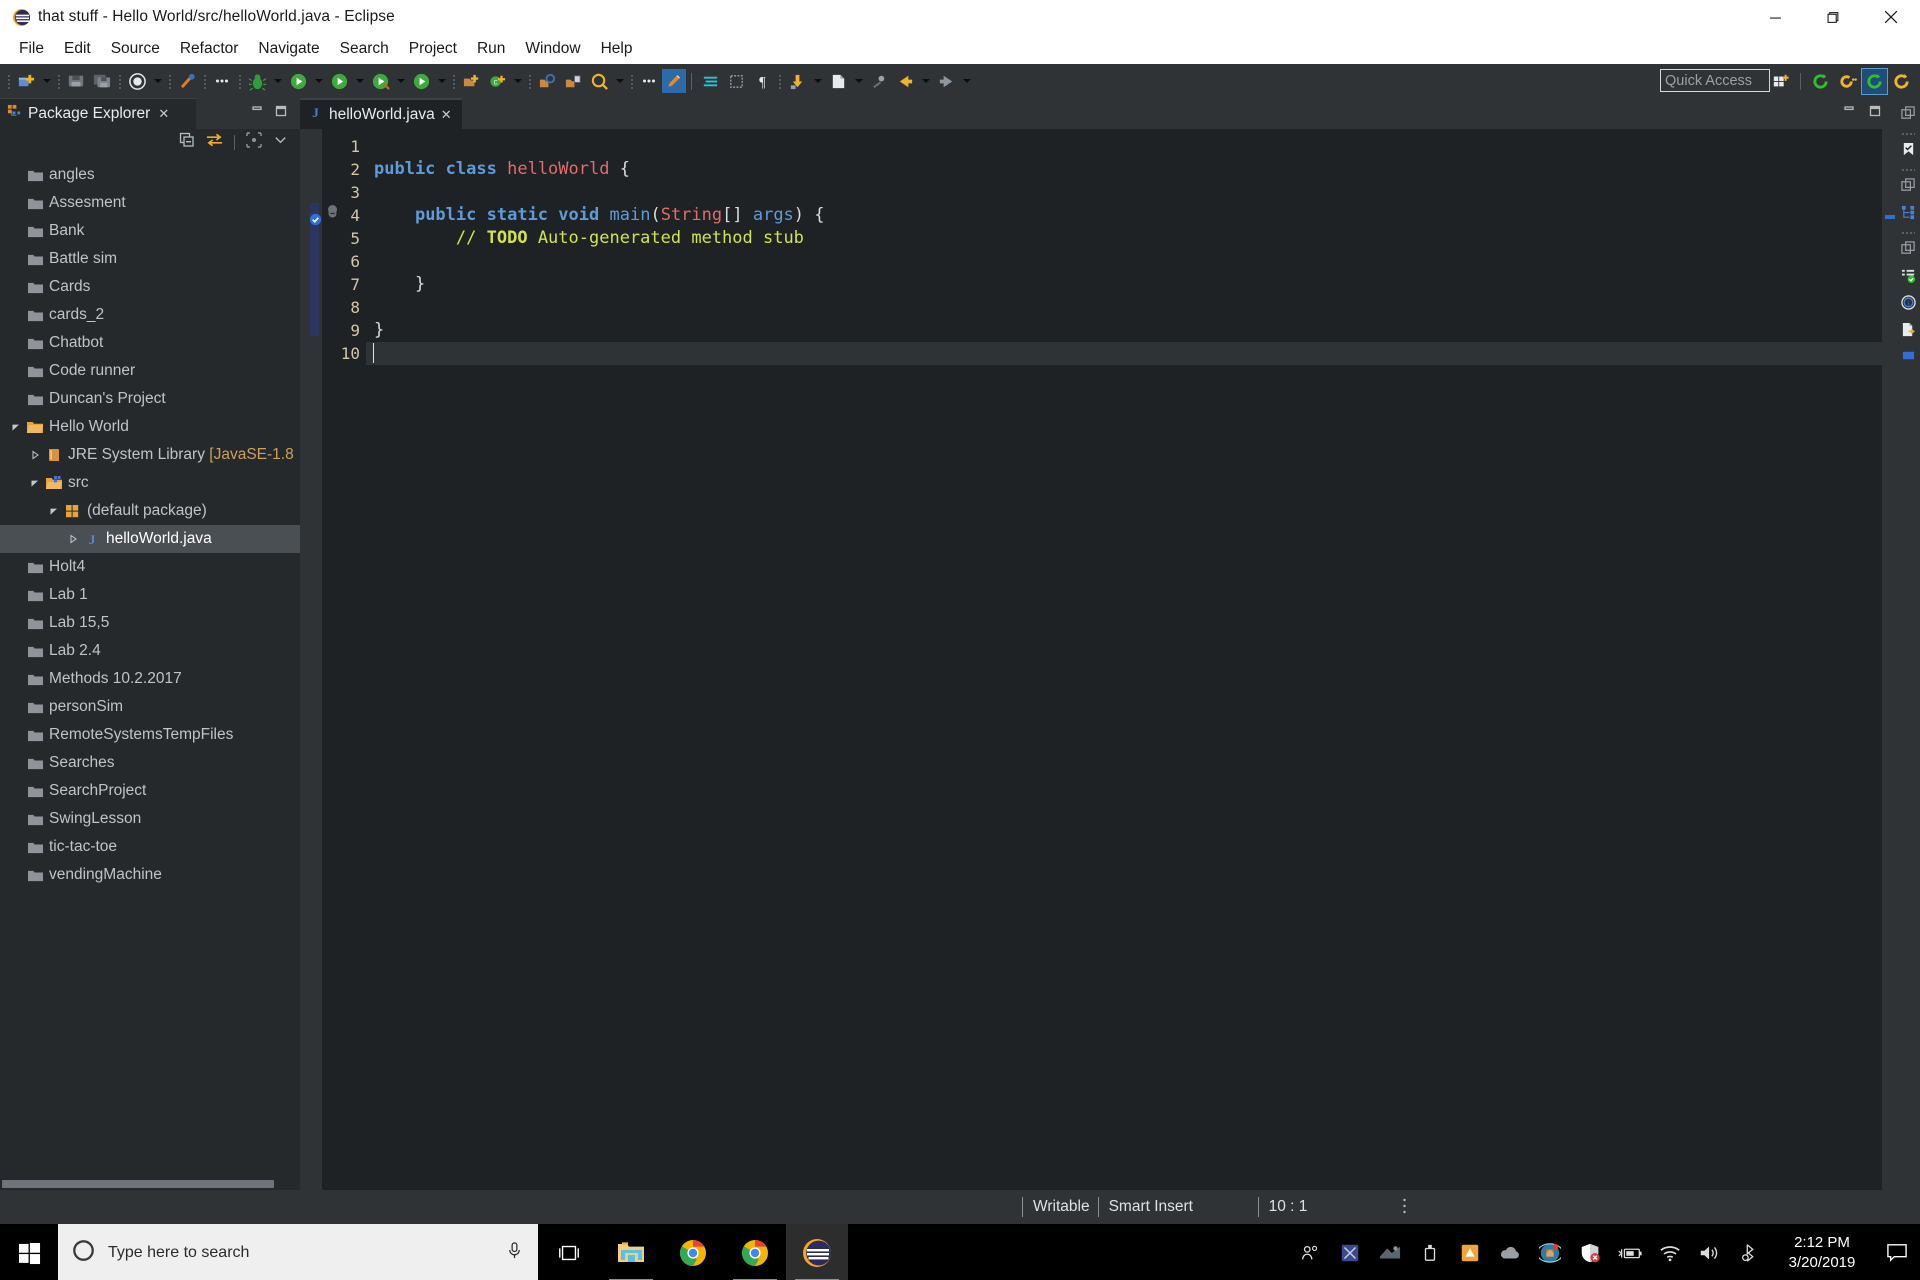 The image size is (1920, 1280). Describe the element at coordinates (736, 81) in the screenshot. I see `block-selection-icon` at that location.